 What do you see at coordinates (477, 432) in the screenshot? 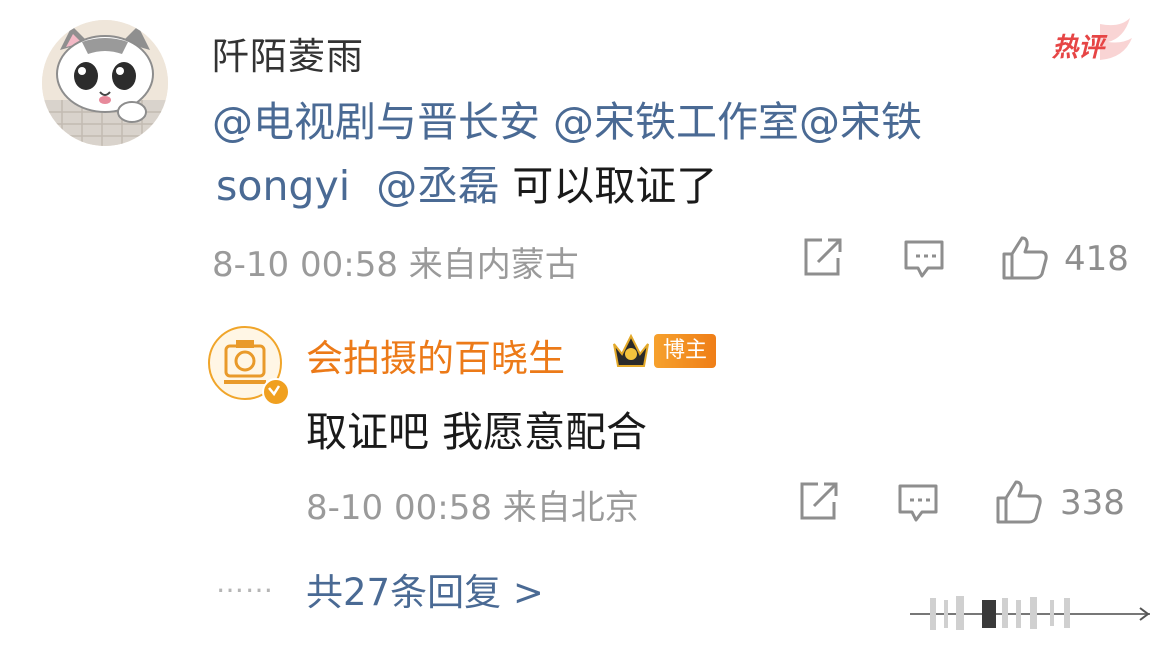
I see `reply-text: 取证吧 我愿意配合` at bounding box center [477, 432].